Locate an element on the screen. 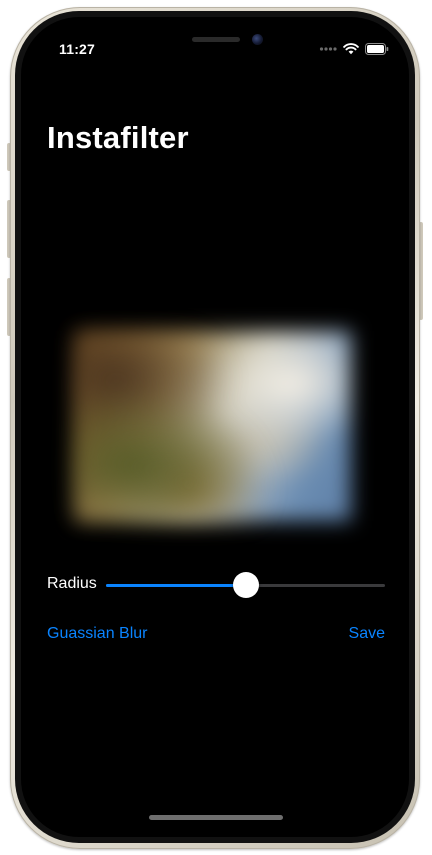 The image size is (432, 855). radius-slider is located at coordinates (245, 585).